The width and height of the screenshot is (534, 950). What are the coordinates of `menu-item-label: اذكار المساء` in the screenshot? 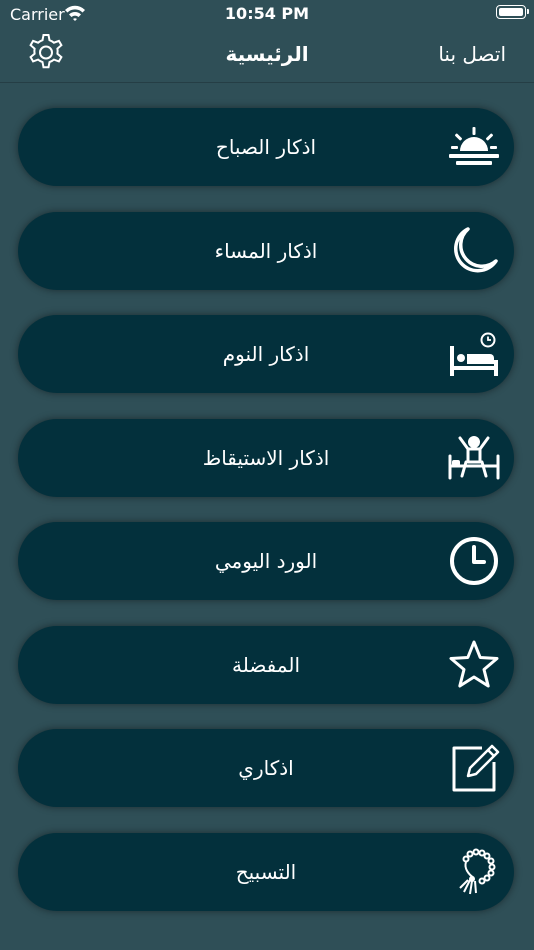 It's located at (266, 250).